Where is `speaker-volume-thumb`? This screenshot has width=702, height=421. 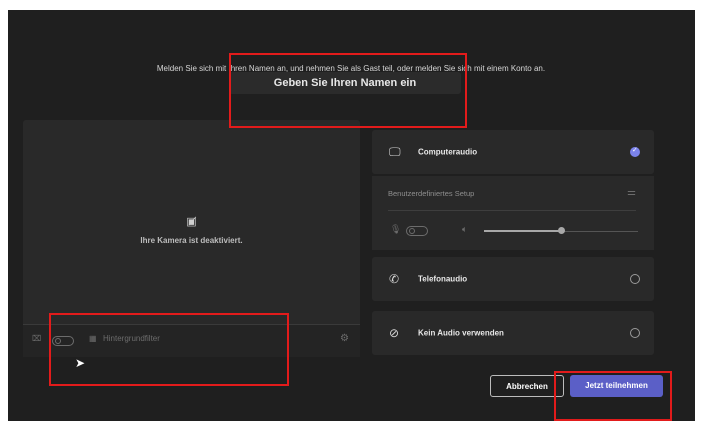
speaker-volume-thumb is located at coordinates (561, 230).